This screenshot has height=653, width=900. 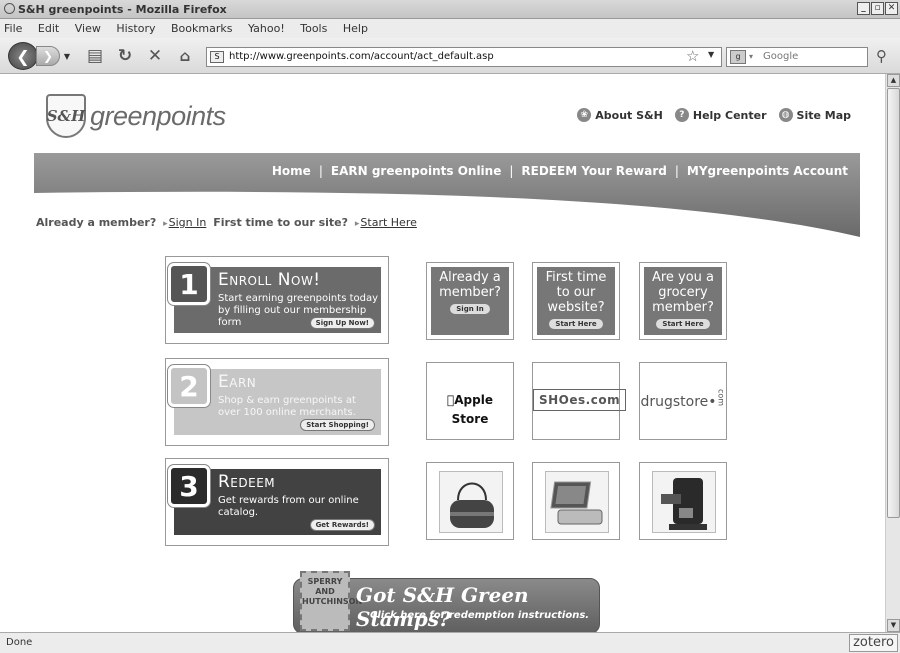 What do you see at coordinates (681, 115) in the screenshot?
I see `help-icon: ?` at bounding box center [681, 115].